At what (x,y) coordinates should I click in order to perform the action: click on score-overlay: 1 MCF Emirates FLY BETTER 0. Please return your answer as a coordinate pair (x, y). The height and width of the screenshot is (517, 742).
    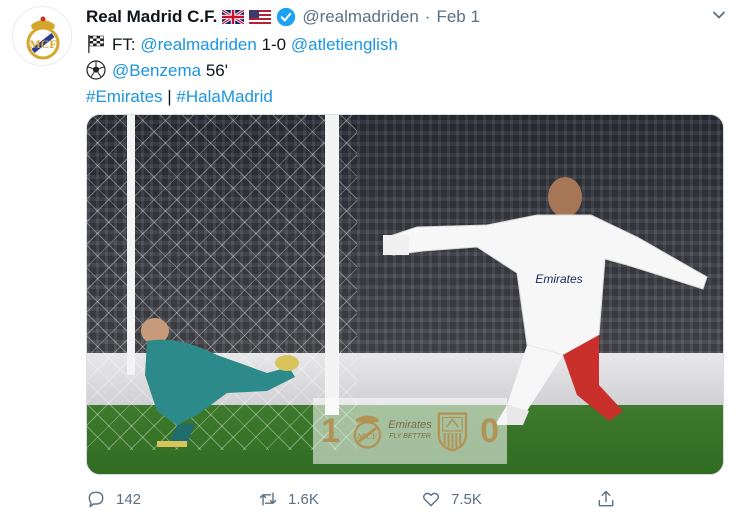
    Looking at the image, I should click on (410, 431).